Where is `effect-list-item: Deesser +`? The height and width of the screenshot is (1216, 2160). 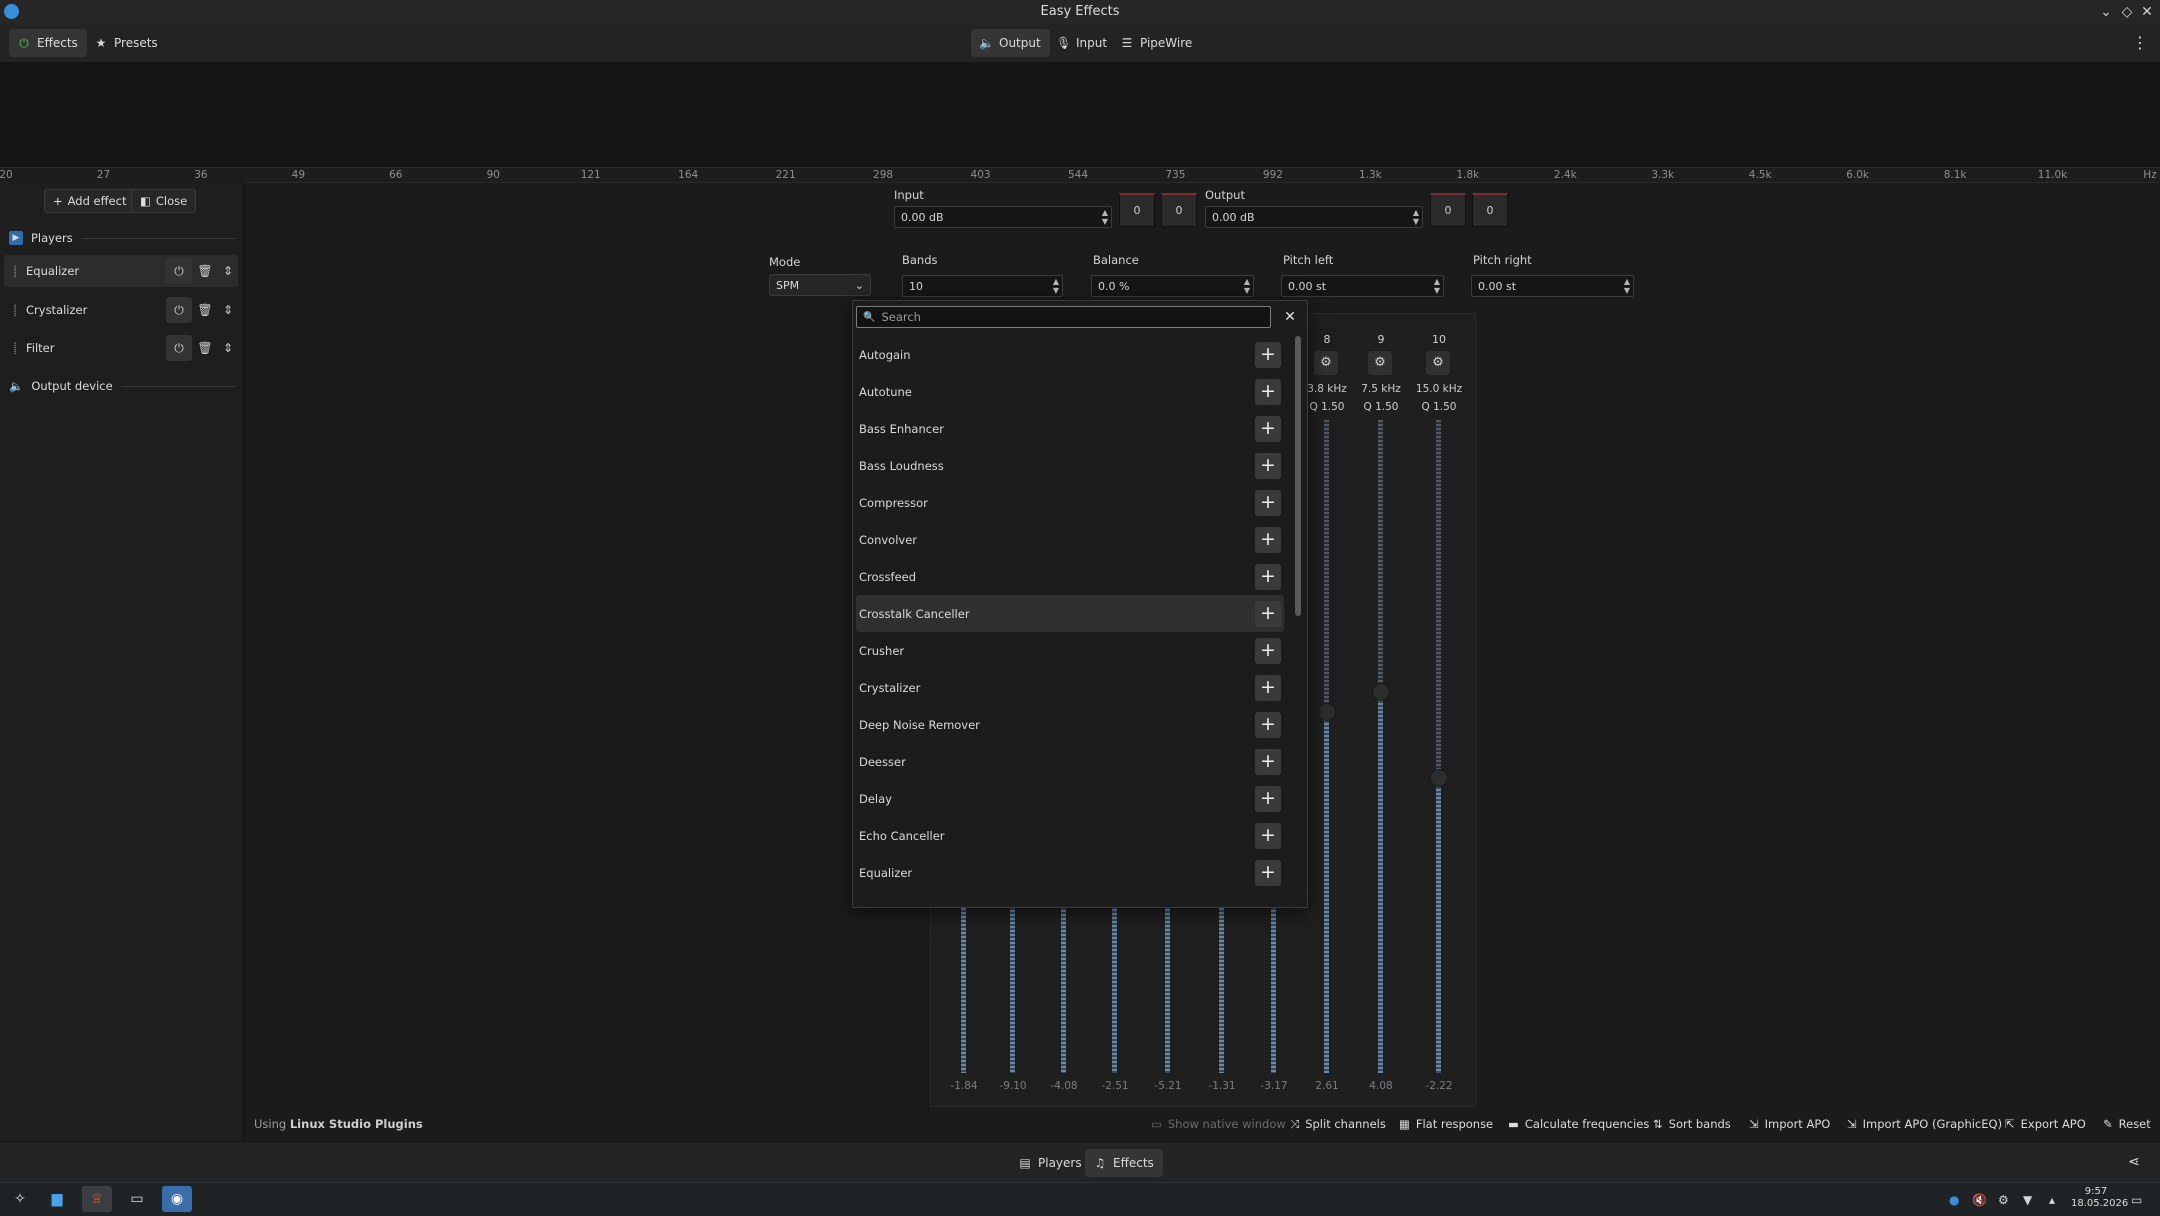
effect-list-item: Deesser + is located at coordinates (1070, 761).